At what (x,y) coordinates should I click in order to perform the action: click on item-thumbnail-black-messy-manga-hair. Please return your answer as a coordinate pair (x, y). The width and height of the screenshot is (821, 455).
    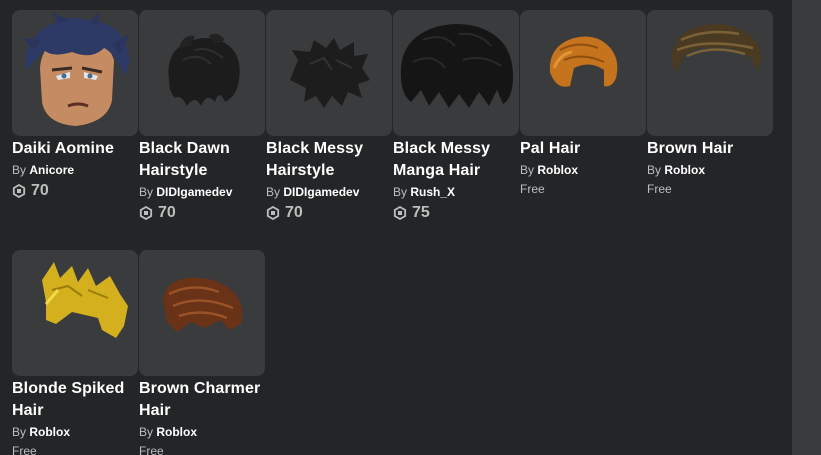
    Looking at the image, I should click on (456, 73).